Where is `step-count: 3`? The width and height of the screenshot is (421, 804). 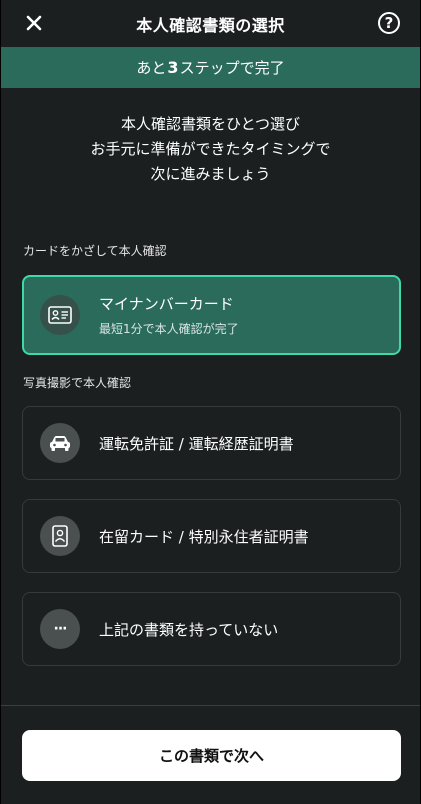 step-count: 3 is located at coordinates (173, 67).